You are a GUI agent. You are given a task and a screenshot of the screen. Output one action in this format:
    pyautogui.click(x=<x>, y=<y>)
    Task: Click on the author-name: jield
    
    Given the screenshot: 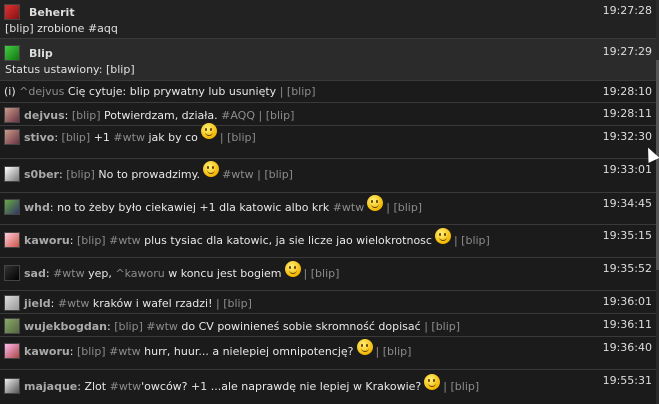 What is the action you would take?
    pyautogui.click(x=37, y=303)
    